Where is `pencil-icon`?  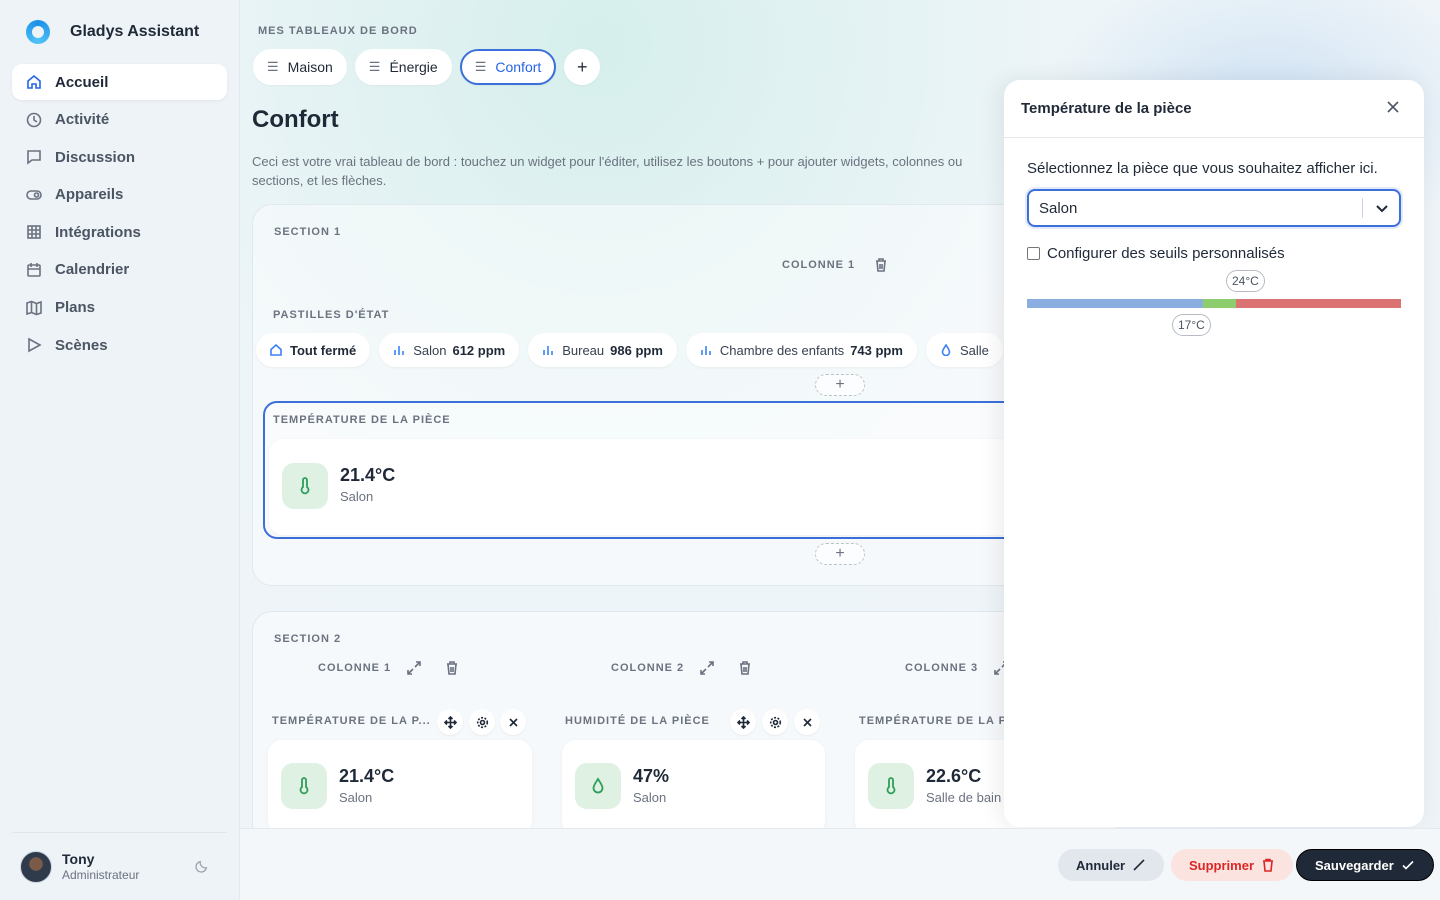 pencil-icon is located at coordinates (1139, 865).